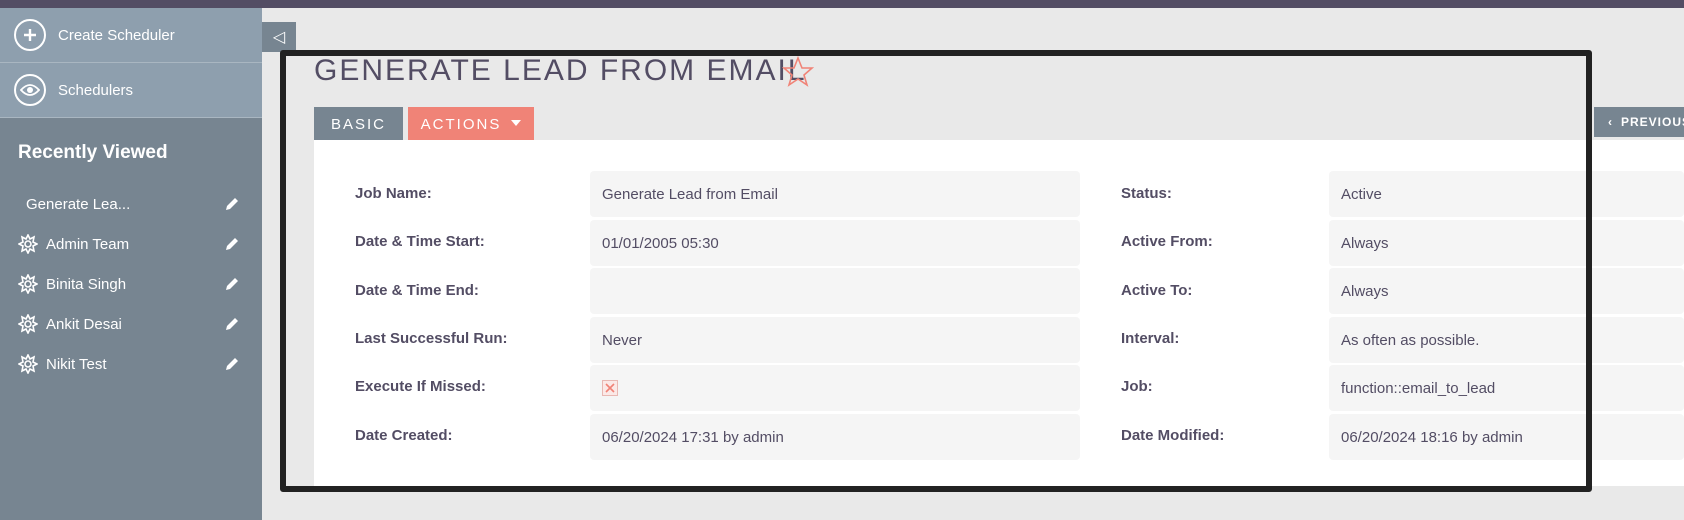 This screenshot has width=1684, height=520. Describe the element at coordinates (835, 291) in the screenshot. I see `date-time-end-value` at that location.